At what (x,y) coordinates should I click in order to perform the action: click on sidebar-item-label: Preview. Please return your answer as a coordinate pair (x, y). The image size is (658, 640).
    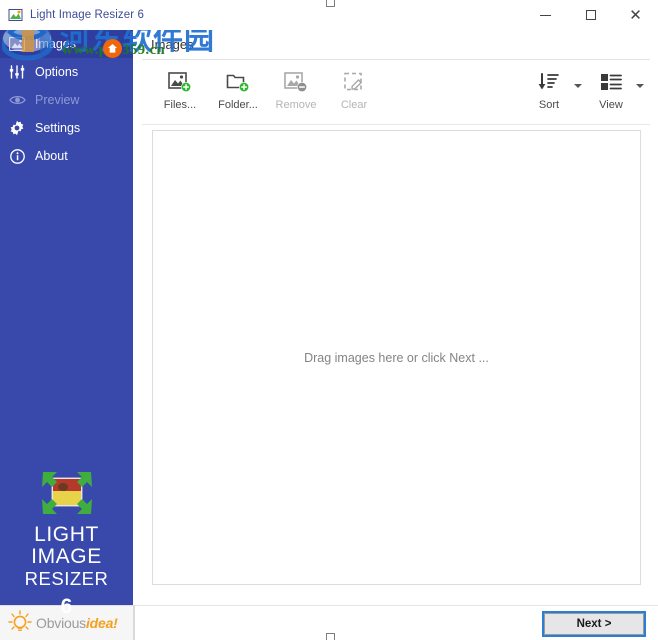
    Looking at the image, I should click on (57, 100).